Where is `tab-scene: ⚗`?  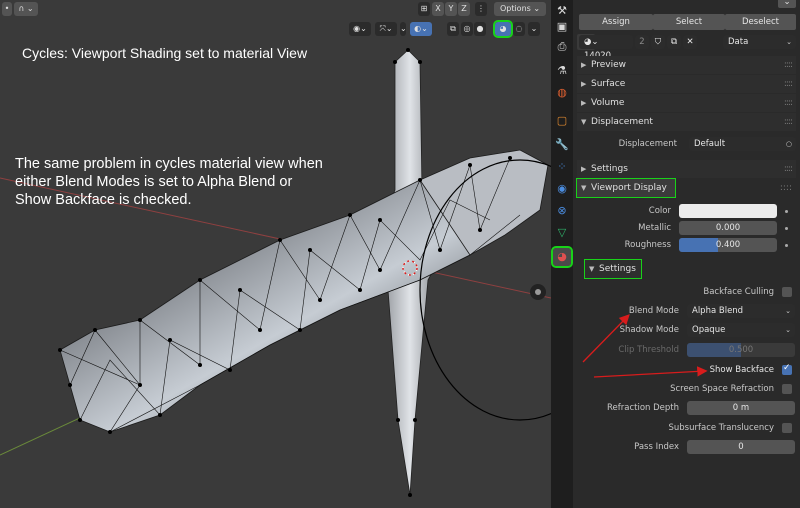 tab-scene: ⚗ is located at coordinates (562, 71).